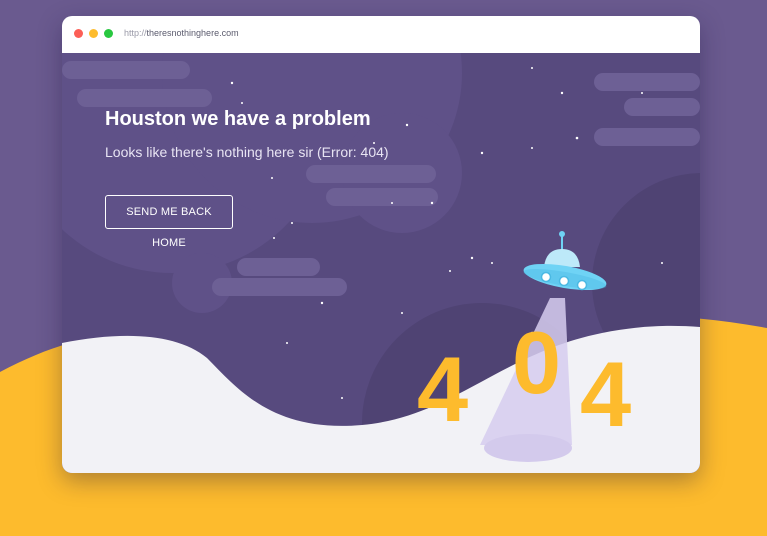  Describe the element at coordinates (78, 33) in the screenshot. I see `close-dot-icon` at that location.